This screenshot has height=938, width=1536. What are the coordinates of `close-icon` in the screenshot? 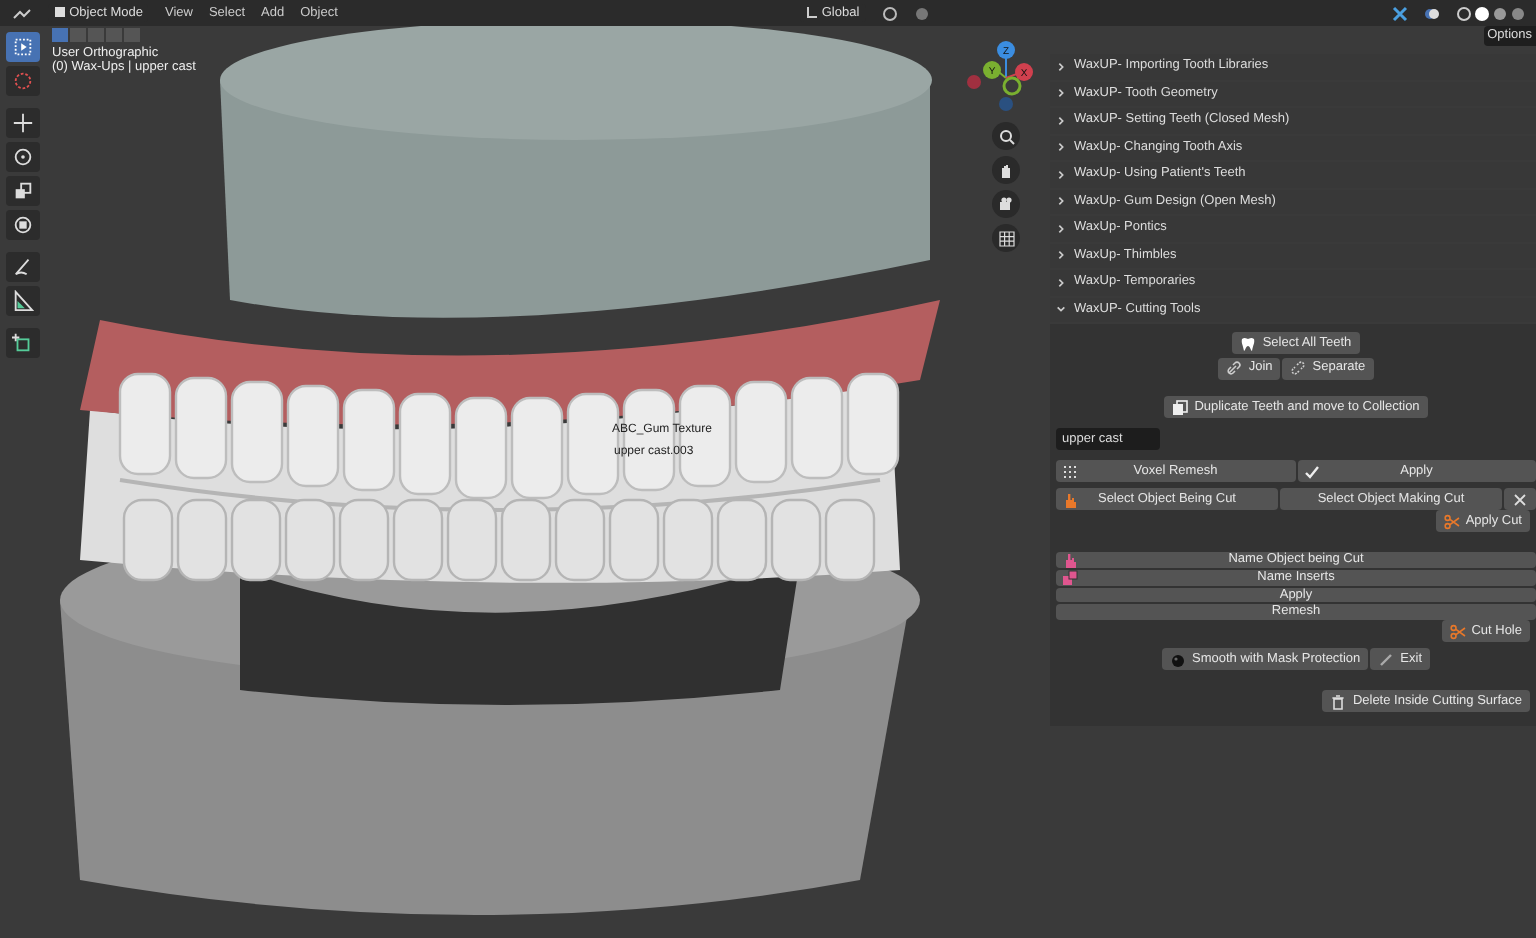 It's located at (1520, 499).